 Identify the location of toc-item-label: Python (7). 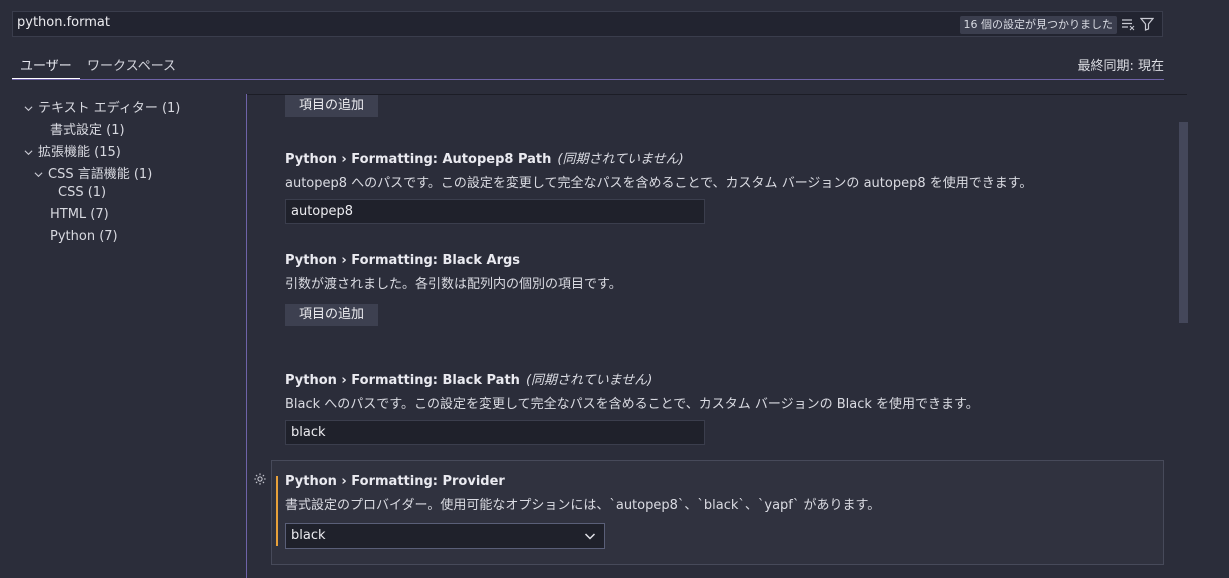
(84, 236).